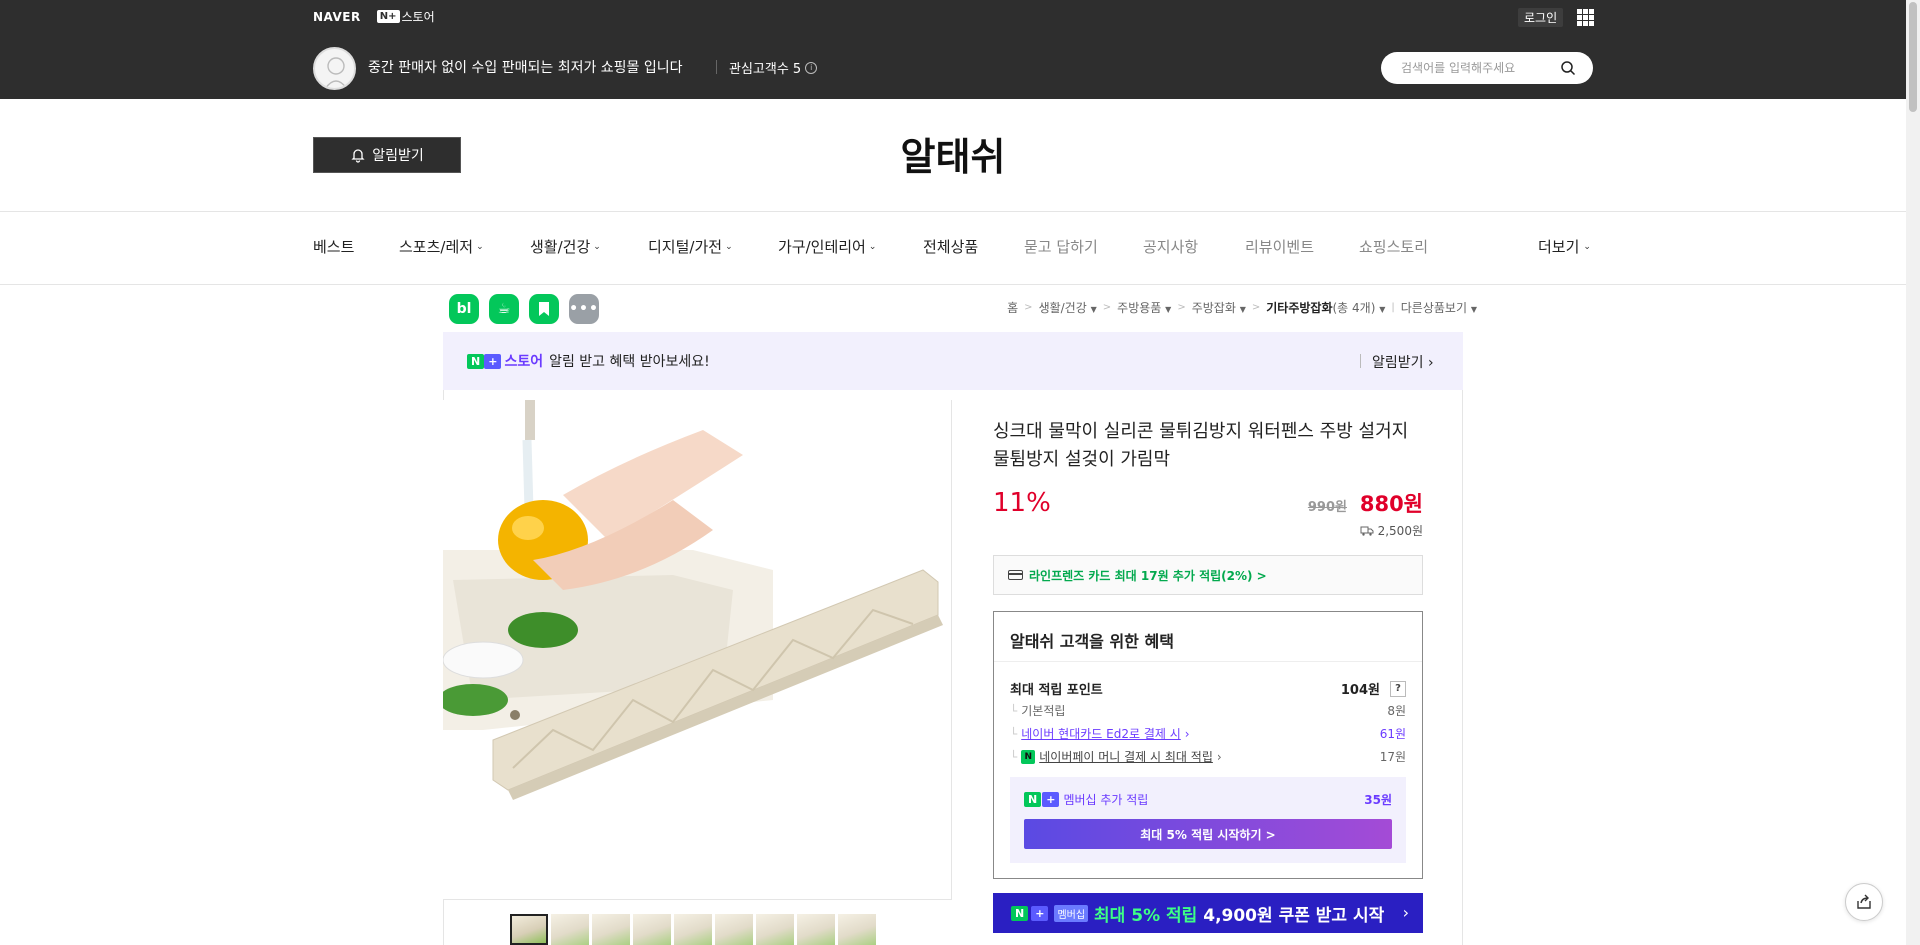 The width and height of the screenshot is (1920, 945). I want to click on page-scrollbar, so click(1913, 472).